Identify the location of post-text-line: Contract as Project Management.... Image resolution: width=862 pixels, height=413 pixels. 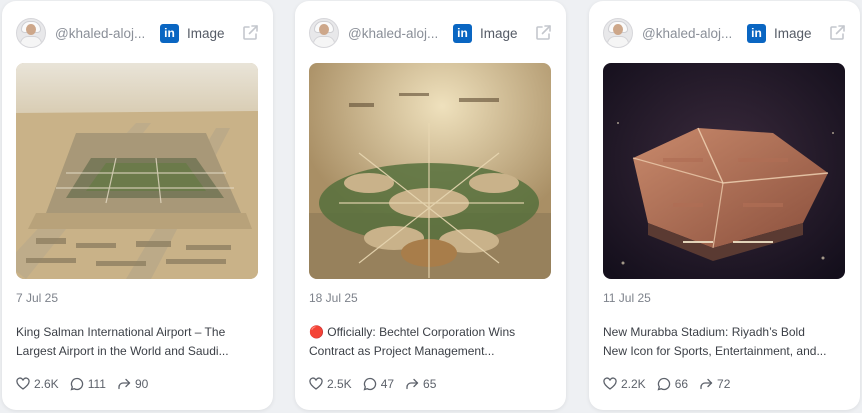
(402, 351).